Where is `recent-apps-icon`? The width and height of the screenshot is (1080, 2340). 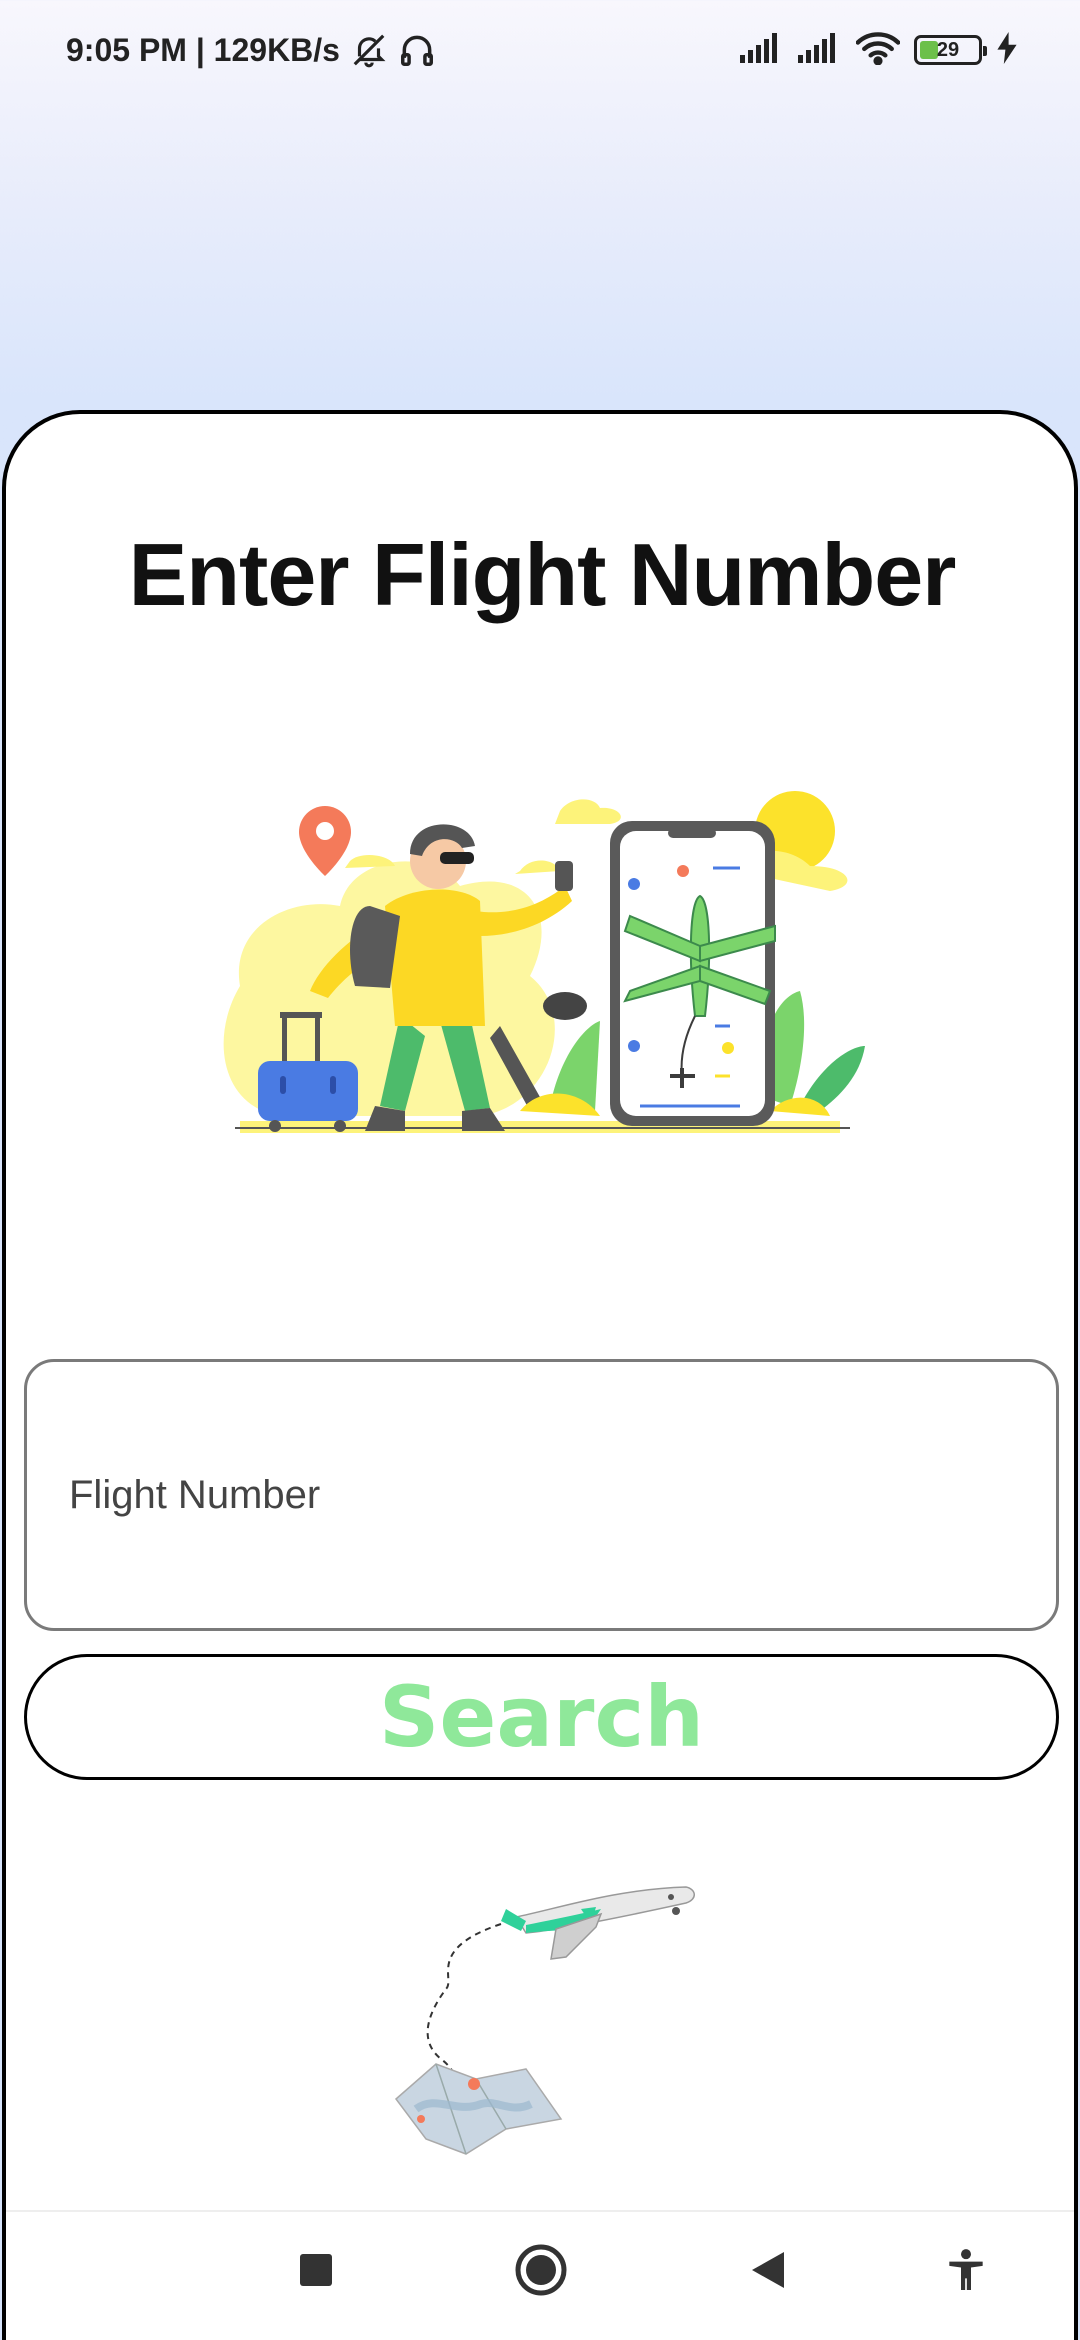 recent-apps-icon is located at coordinates (316, 2272).